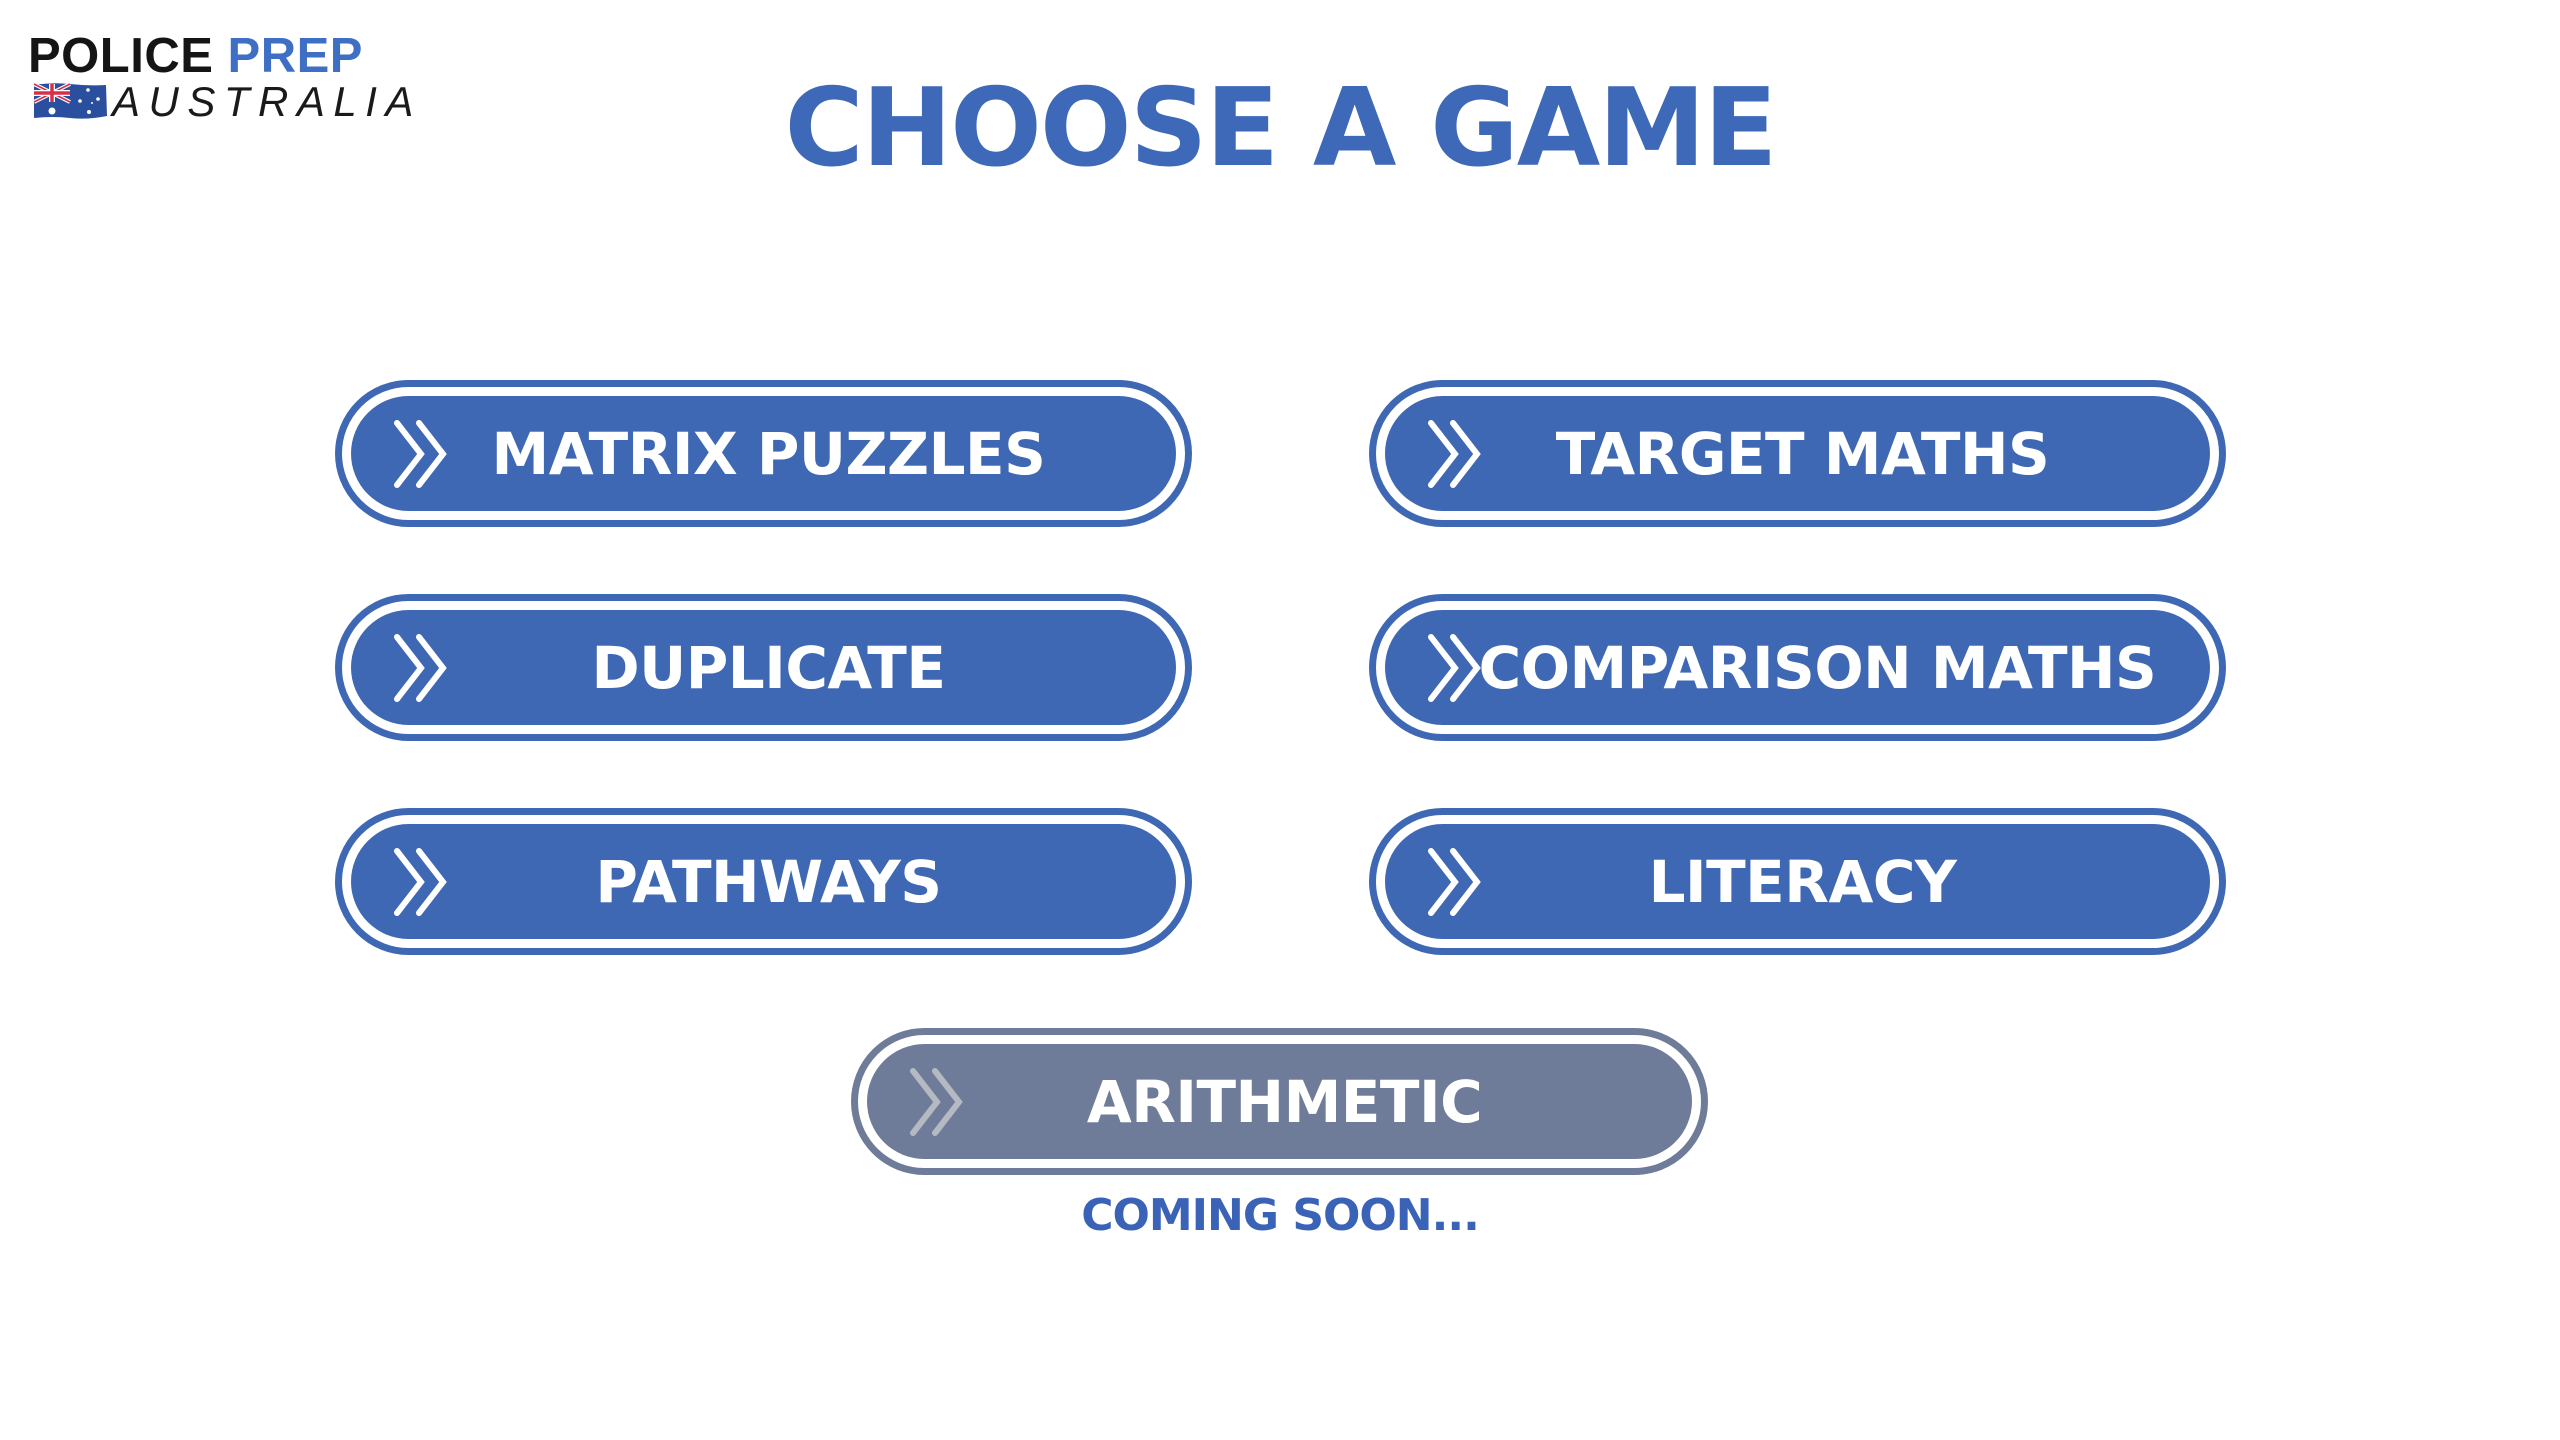 The image size is (2560, 1440). I want to click on duplicate-button: DUPLICATE, so click(763, 667).